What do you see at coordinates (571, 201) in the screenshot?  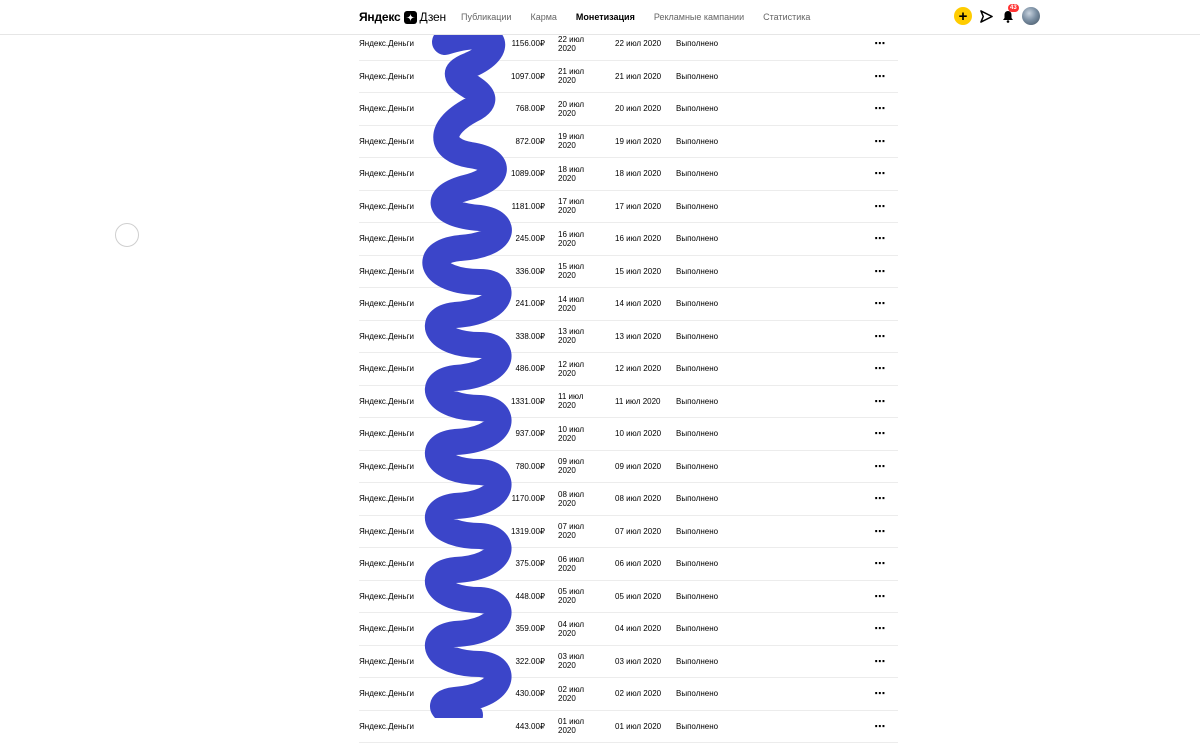 I see `created-day: 17 июл` at bounding box center [571, 201].